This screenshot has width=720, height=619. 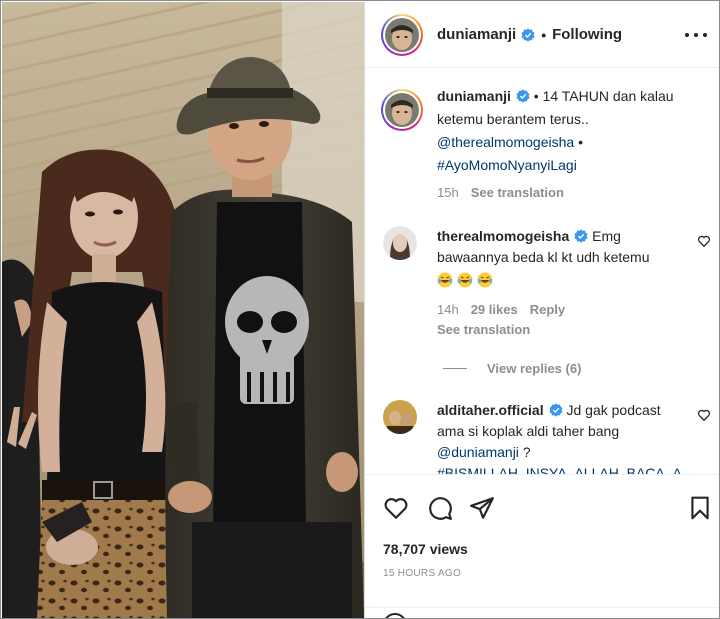 What do you see at coordinates (448, 192) in the screenshot?
I see `caption-time: 15h` at bounding box center [448, 192].